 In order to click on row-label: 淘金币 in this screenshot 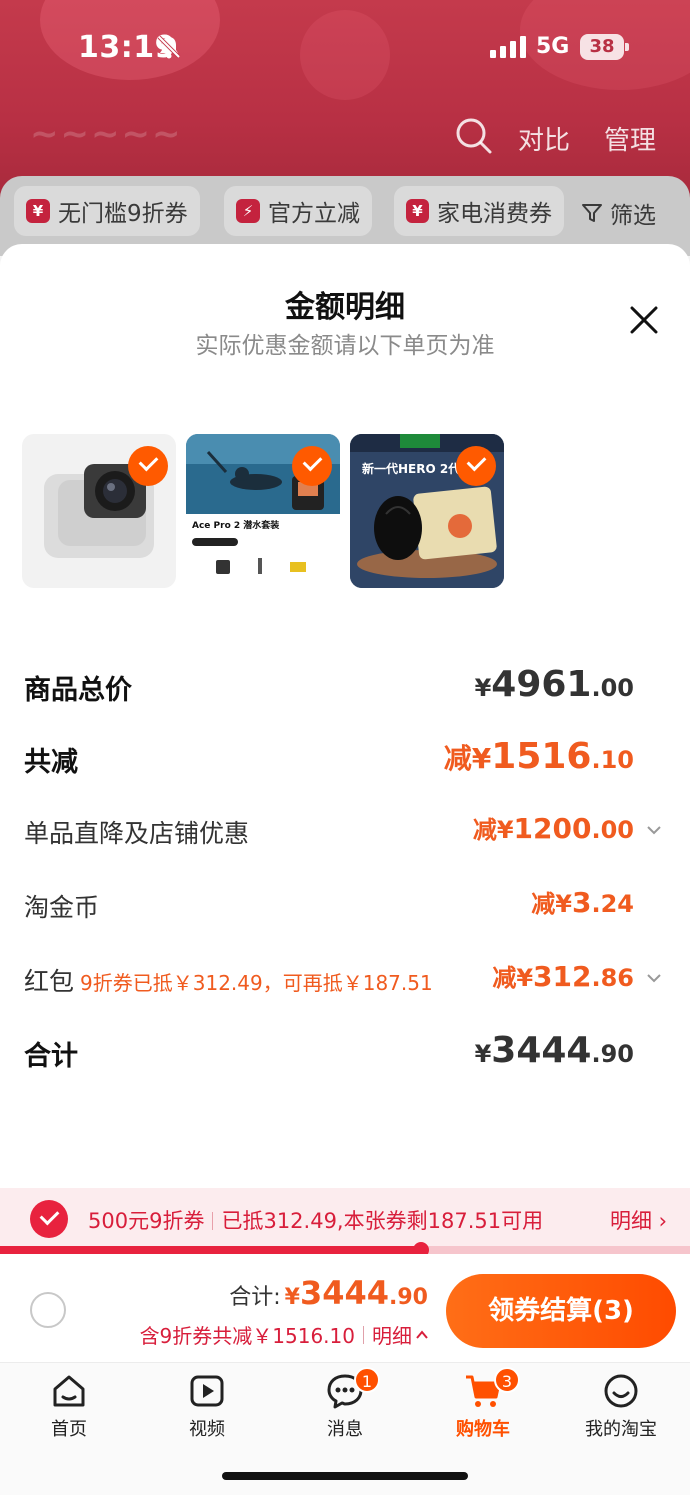, I will do `click(62, 907)`.